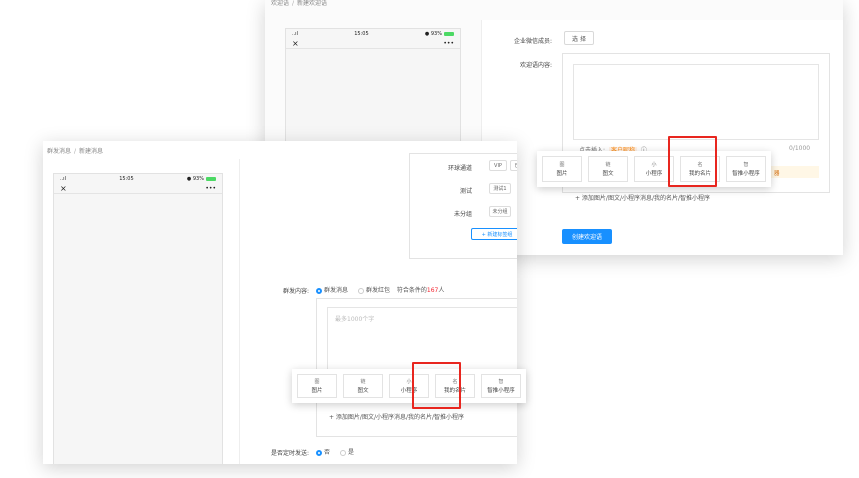 The image size is (859, 478). I want to click on select-member-button: 选 择, so click(579, 38).